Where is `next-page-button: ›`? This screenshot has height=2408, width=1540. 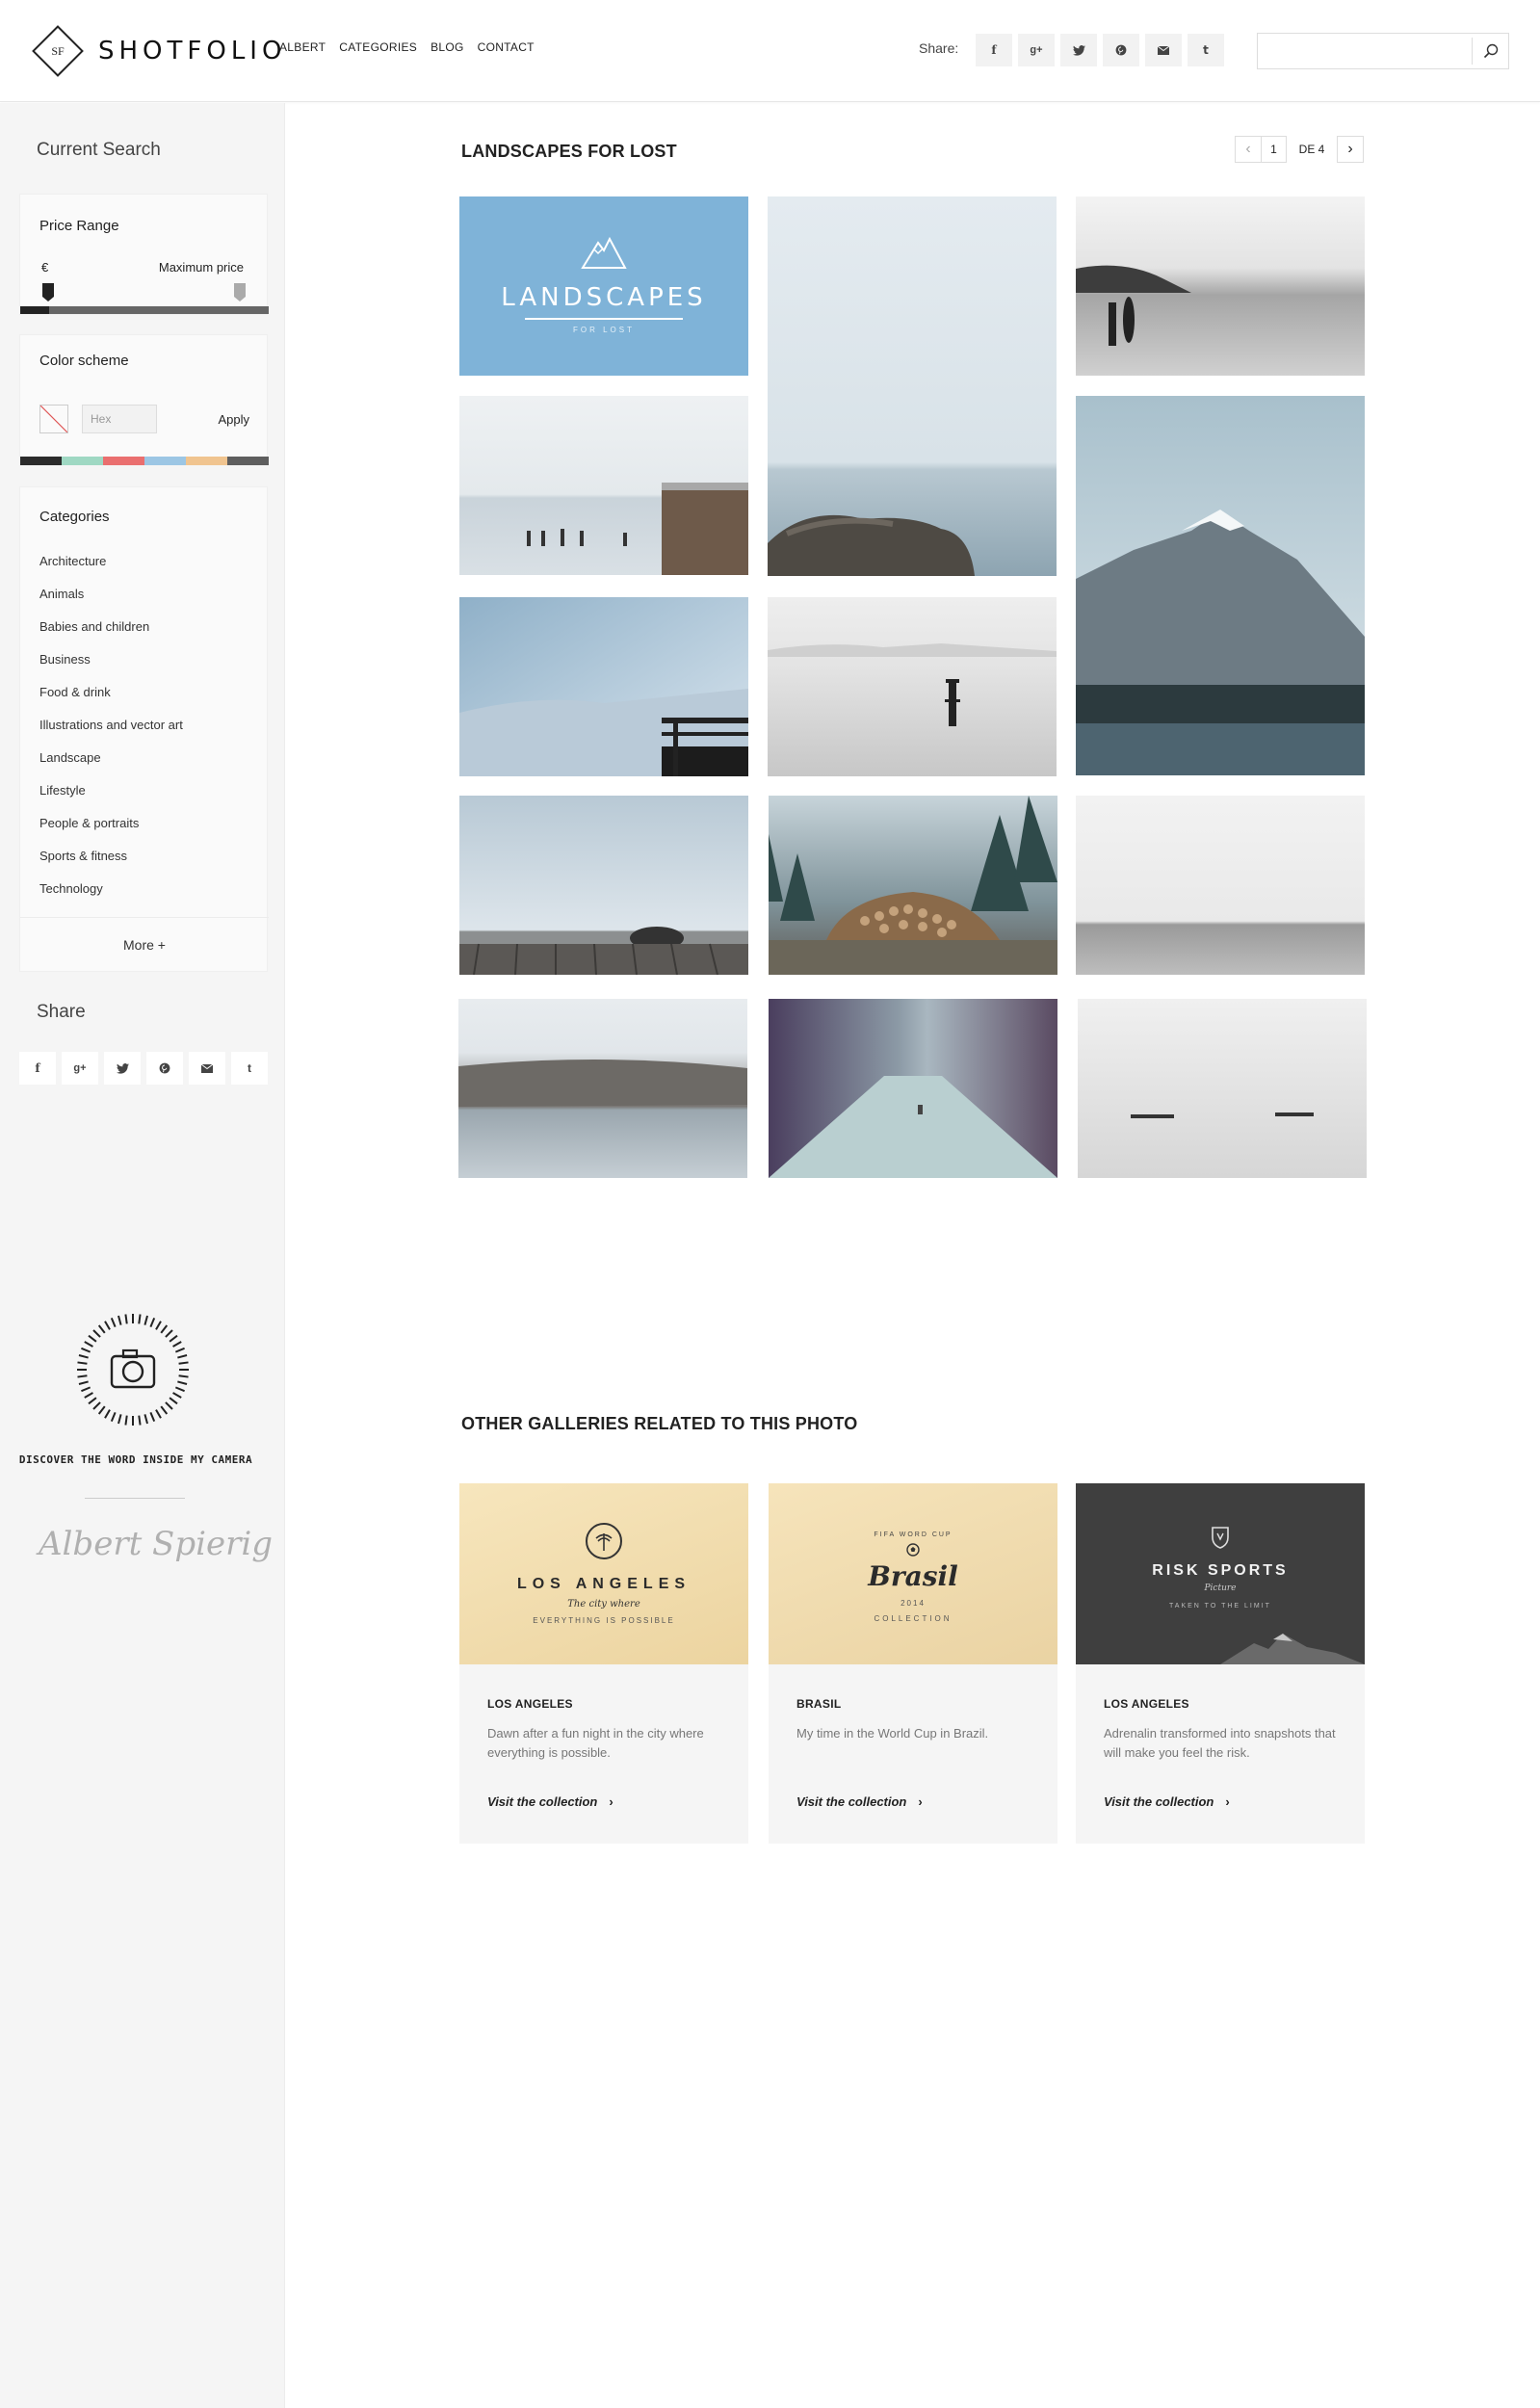
next-page-button: › is located at coordinates (1350, 149).